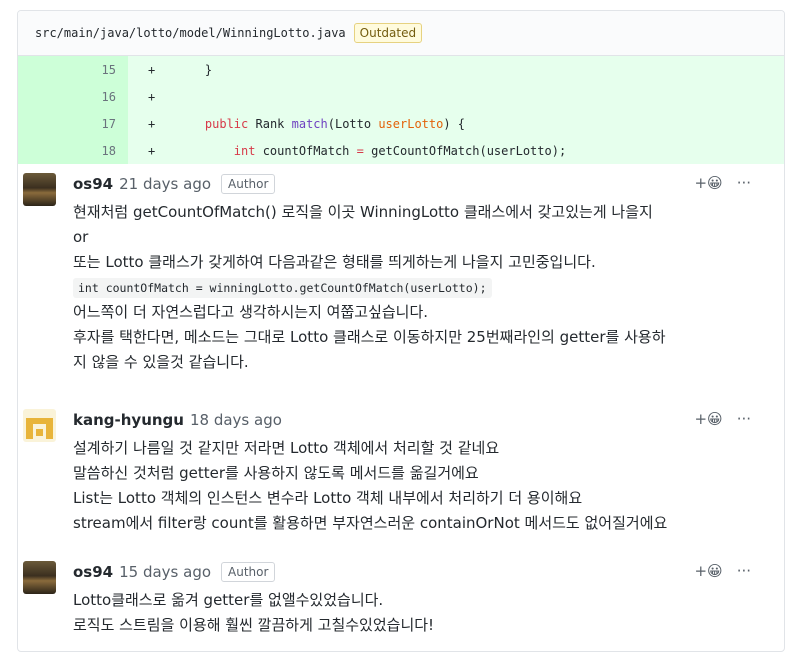 This screenshot has width=800, height=652. What do you see at coordinates (161, 362) in the screenshot?
I see `comment-line: 지 않을 수 있을것 같습니다.` at bounding box center [161, 362].